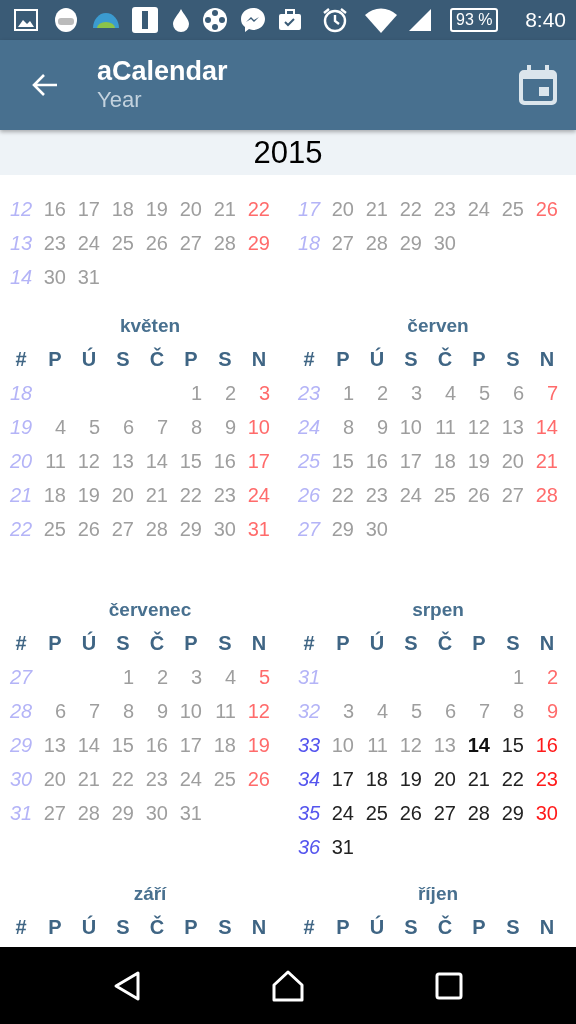  I want to click on chat-bubble-icon, so click(253, 20).